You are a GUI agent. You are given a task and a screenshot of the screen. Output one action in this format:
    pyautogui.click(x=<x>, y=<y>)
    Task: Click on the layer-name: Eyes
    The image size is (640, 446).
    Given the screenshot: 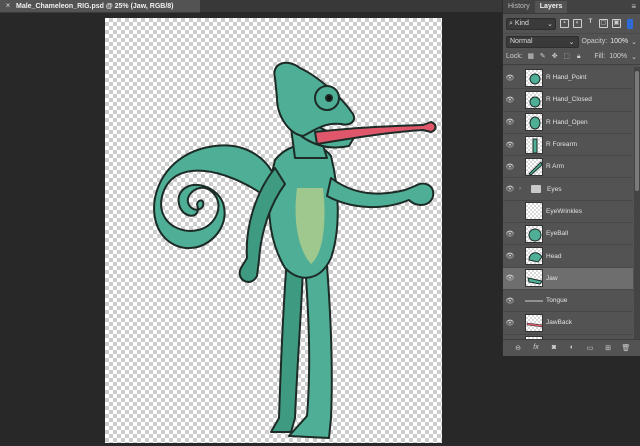 What is the action you would take?
    pyautogui.click(x=554, y=189)
    